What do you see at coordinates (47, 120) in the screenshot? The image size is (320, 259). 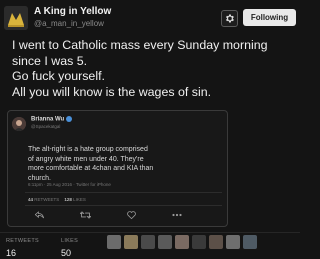 I see `quoted-author-name: Brianna Wu` at bounding box center [47, 120].